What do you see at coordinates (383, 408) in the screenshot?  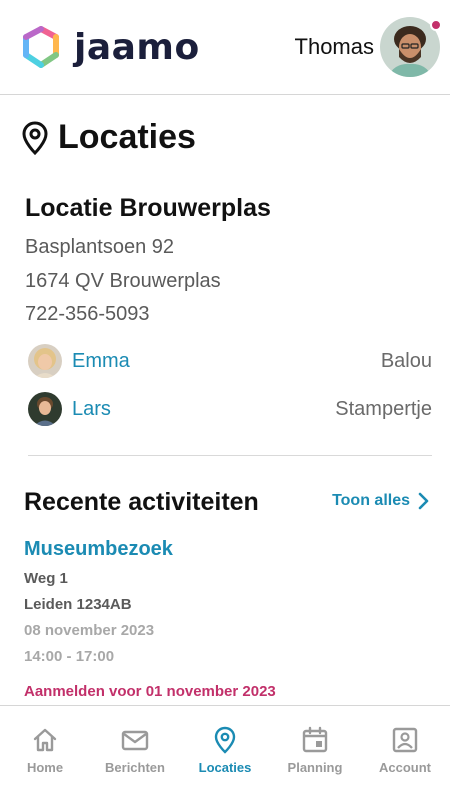 I see `child-group: Stampertje` at bounding box center [383, 408].